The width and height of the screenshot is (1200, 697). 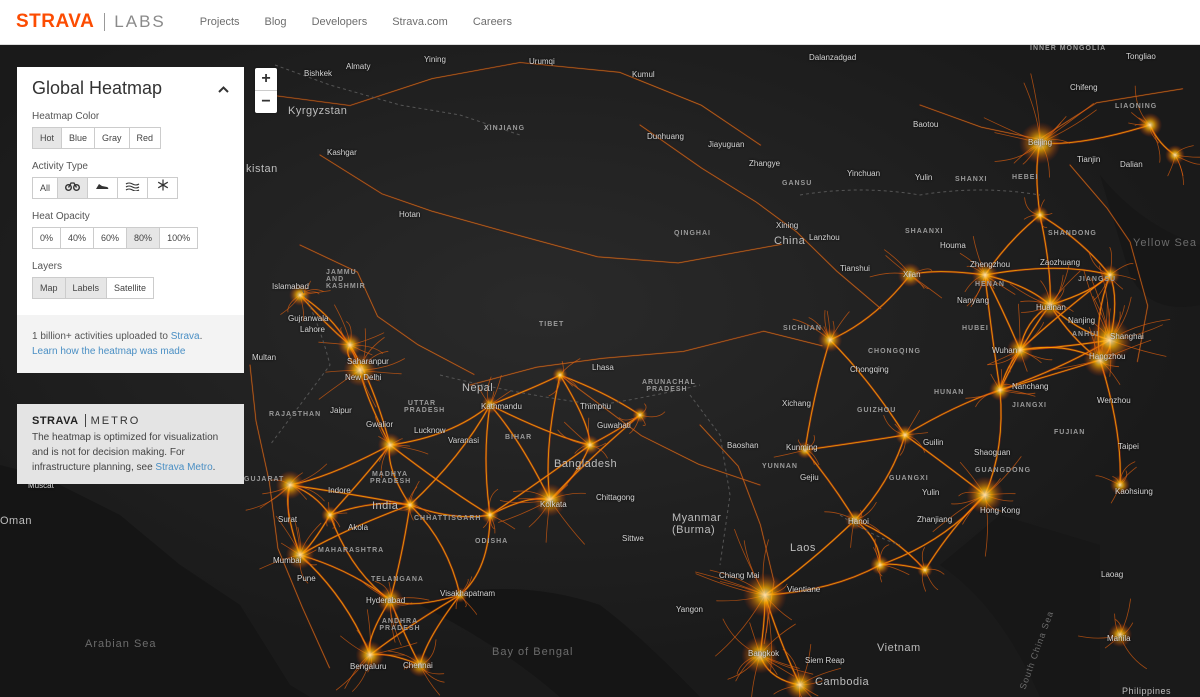 What do you see at coordinates (133, 188) in the screenshot?
I see `swim-icon` at bounding box center [133, 188].